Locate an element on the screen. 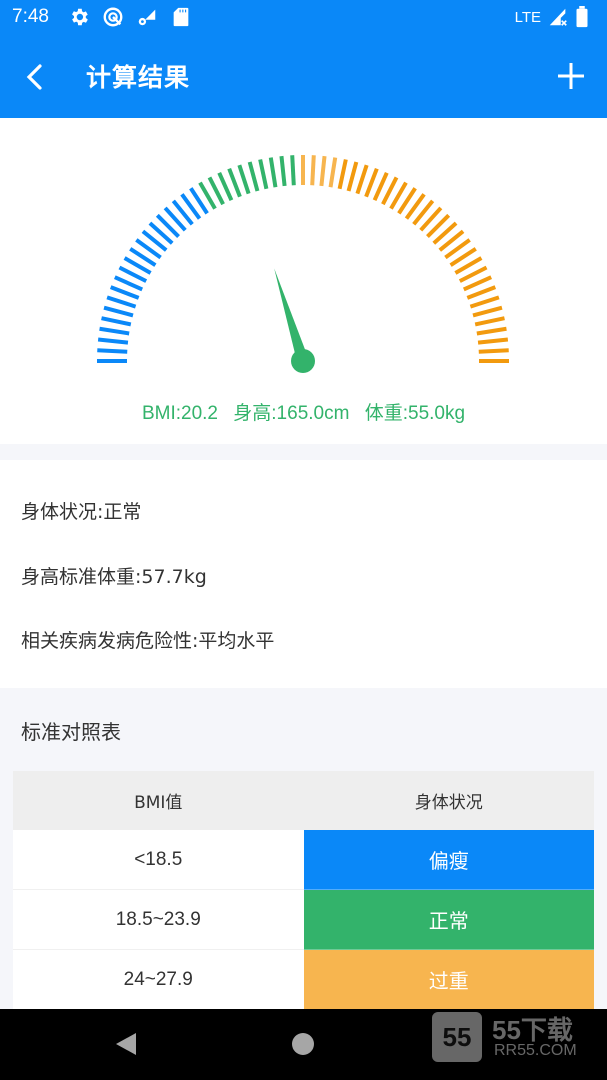 The image size is (607, 1080). plus-icon is located at coordinates (571, 76).